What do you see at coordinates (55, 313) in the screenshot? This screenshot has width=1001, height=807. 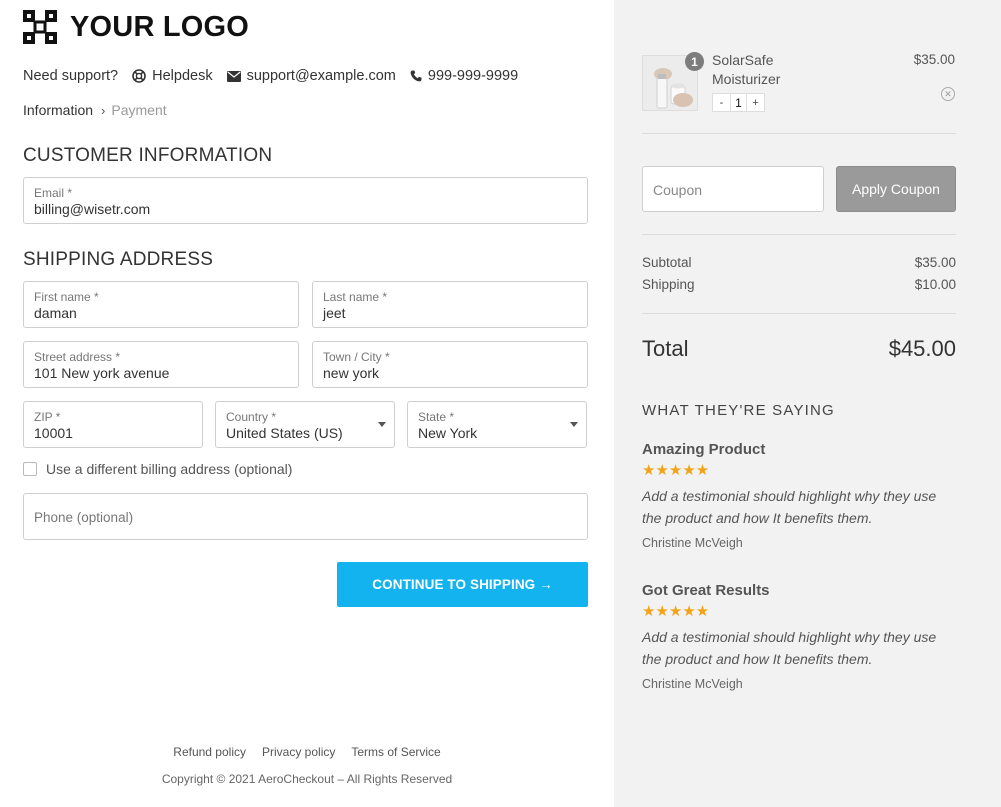 I see `first-name-value: daman` at bounding box center [55, 313].